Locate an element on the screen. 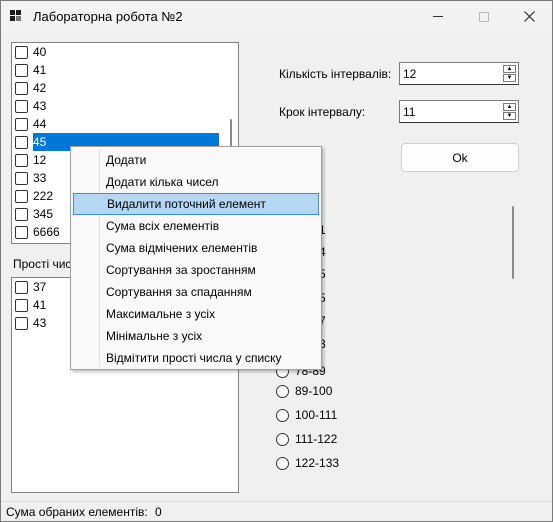  primes-label: Прості чис is located at coordinates (42, 264).